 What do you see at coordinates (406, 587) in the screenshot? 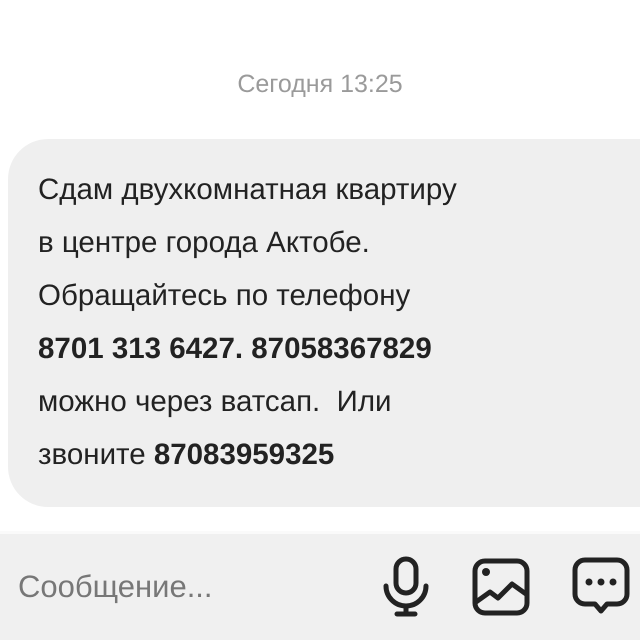
I see `microphone-icon` at bounding box center [406, 587].